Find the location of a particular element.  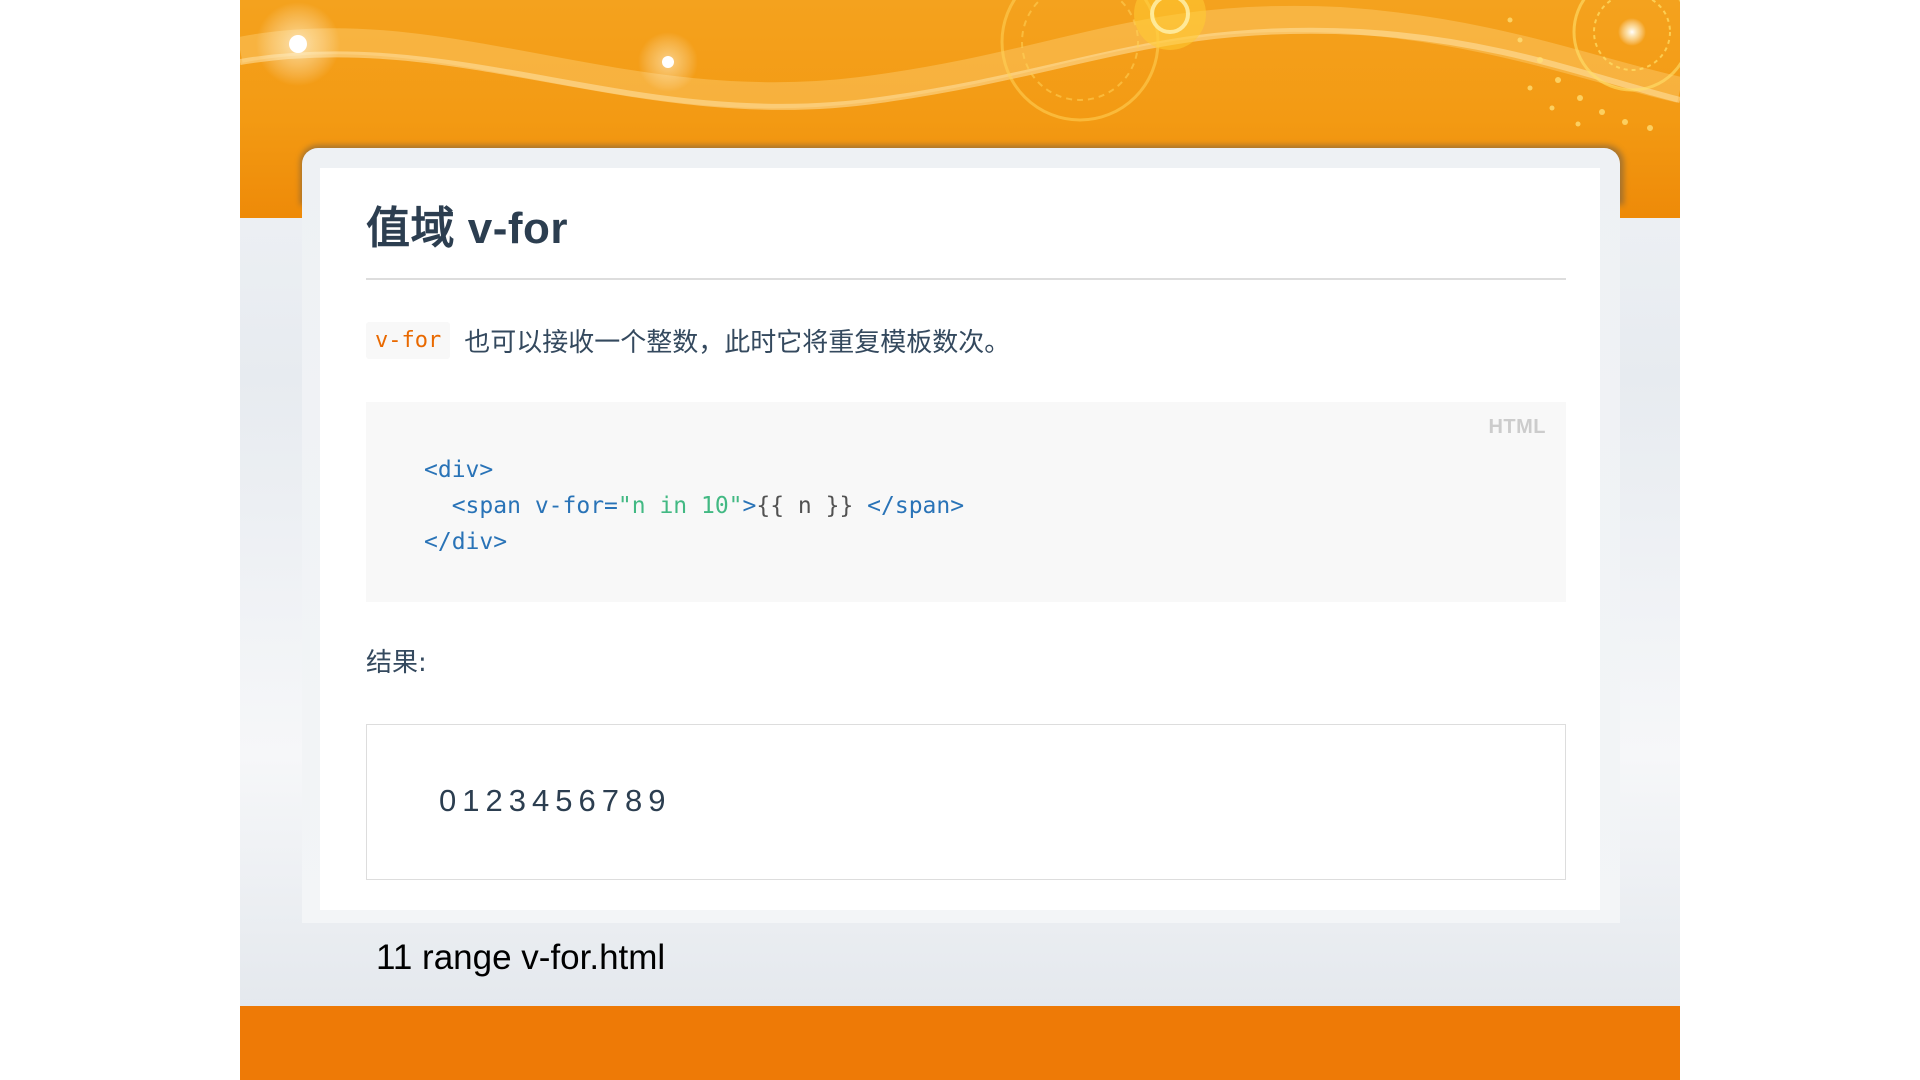

result-number: 1 is located at coordinates (473, 800).